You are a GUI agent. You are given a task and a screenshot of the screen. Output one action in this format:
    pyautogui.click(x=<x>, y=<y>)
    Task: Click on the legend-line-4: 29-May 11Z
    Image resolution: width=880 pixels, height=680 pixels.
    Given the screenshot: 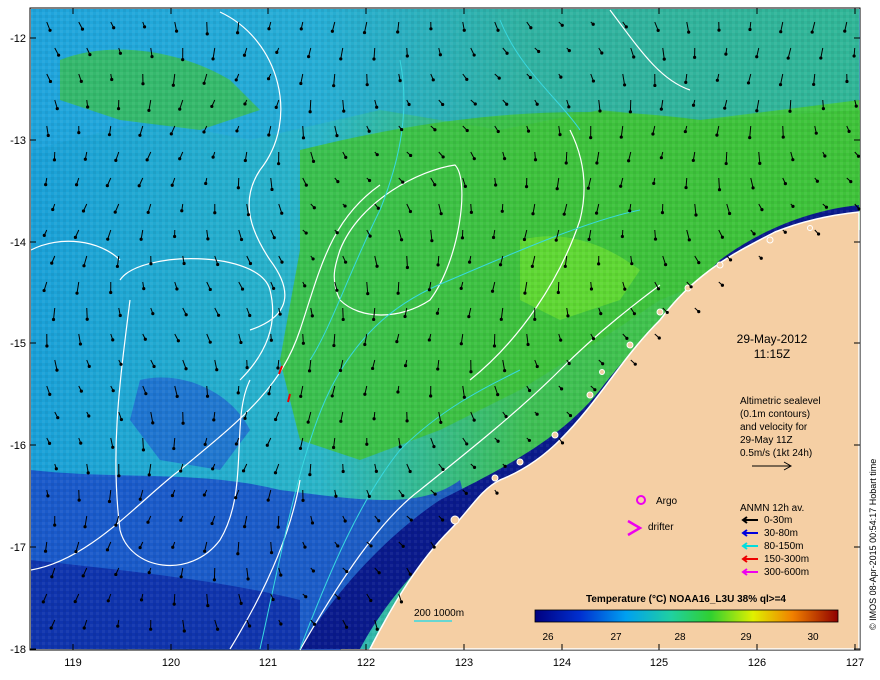 What is the action you would take?
    pyautogui.click(x=766, y=440)
    